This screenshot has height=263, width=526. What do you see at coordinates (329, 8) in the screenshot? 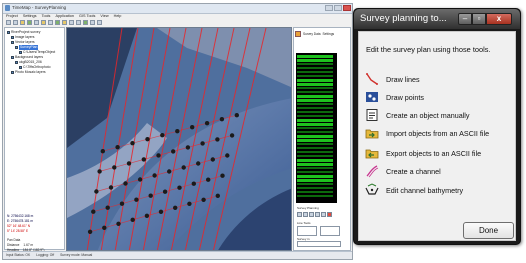
I see `app-minimize-button` at bounding box center [329, 8].